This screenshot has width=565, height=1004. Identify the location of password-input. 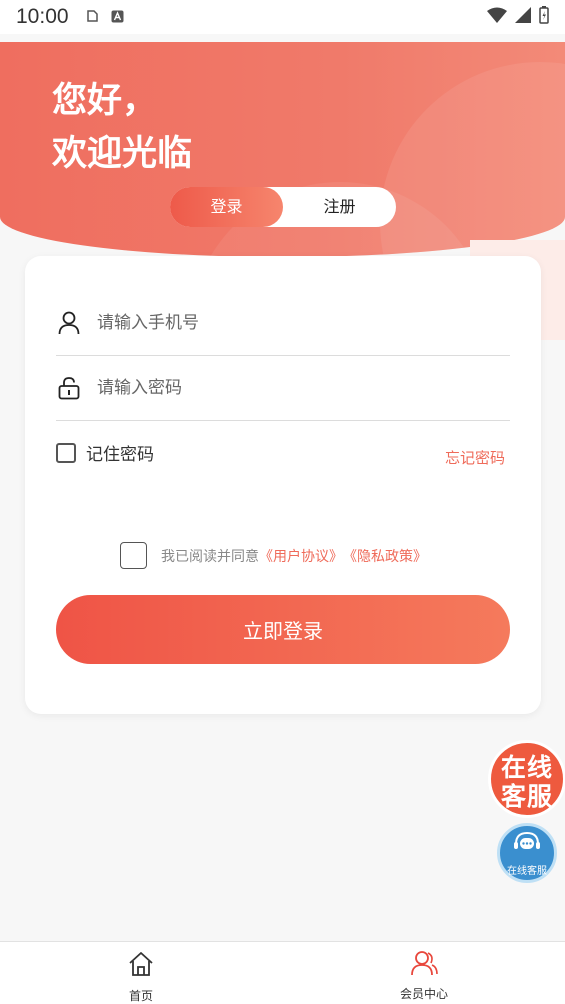
(287, 387).